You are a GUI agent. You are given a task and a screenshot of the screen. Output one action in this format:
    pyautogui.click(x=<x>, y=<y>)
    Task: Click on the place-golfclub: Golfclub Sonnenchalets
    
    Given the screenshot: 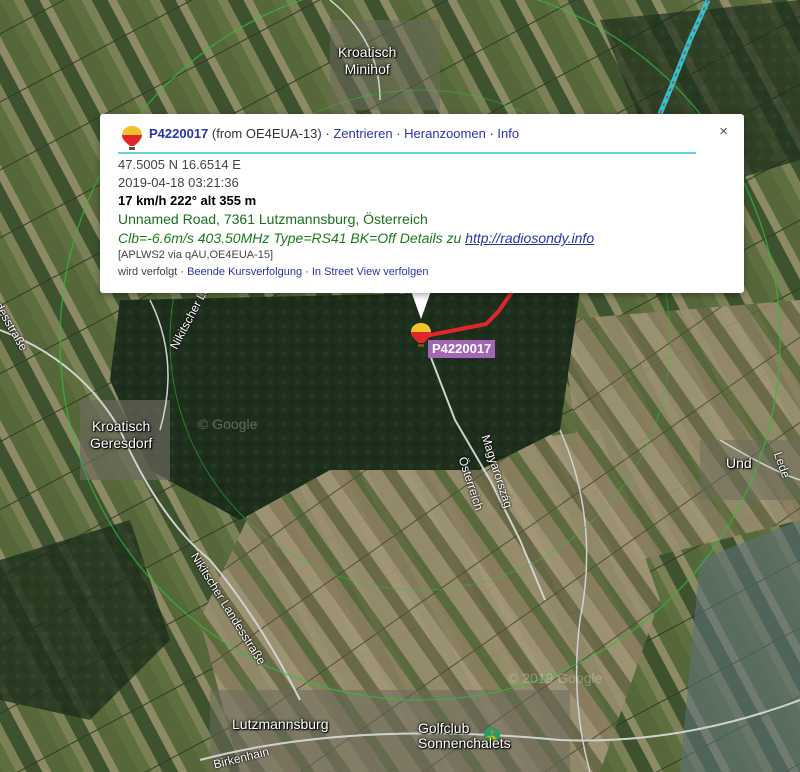 What is the action you would take?
    pyautogui.click(x=464, y=735)
    